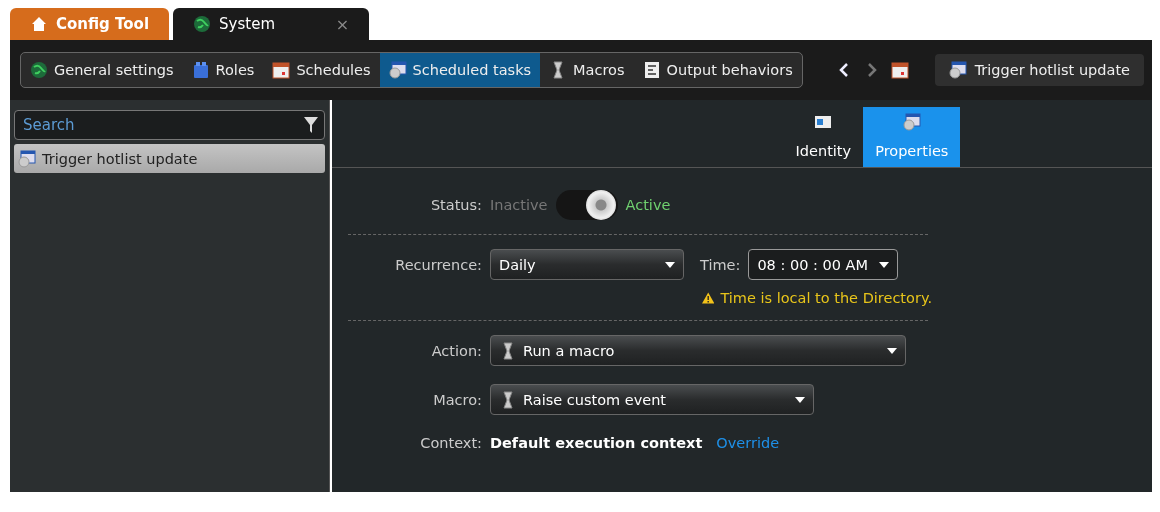 The height and width of the screenshot is (512, 1160). What do you see at coordinates (651, 70) in the screenshot?
I see `list-document-icon` at bounding box center [651, 70].